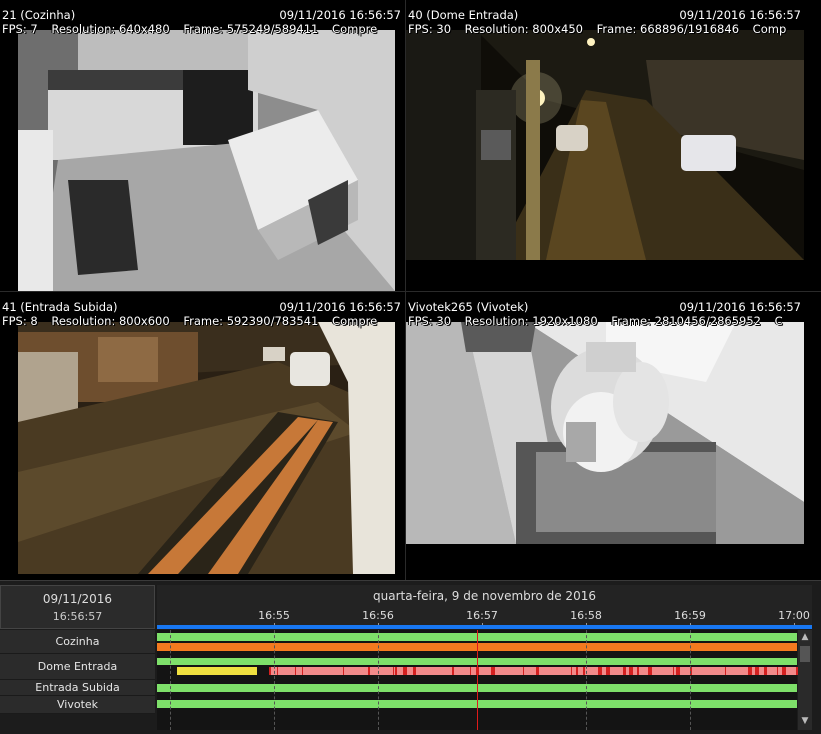 The height and width of the screenshot is (734, 821). Describe the element at coordinates (805, 722) in the screenshot. I see `scroll-down-icon: ▼` at that location.